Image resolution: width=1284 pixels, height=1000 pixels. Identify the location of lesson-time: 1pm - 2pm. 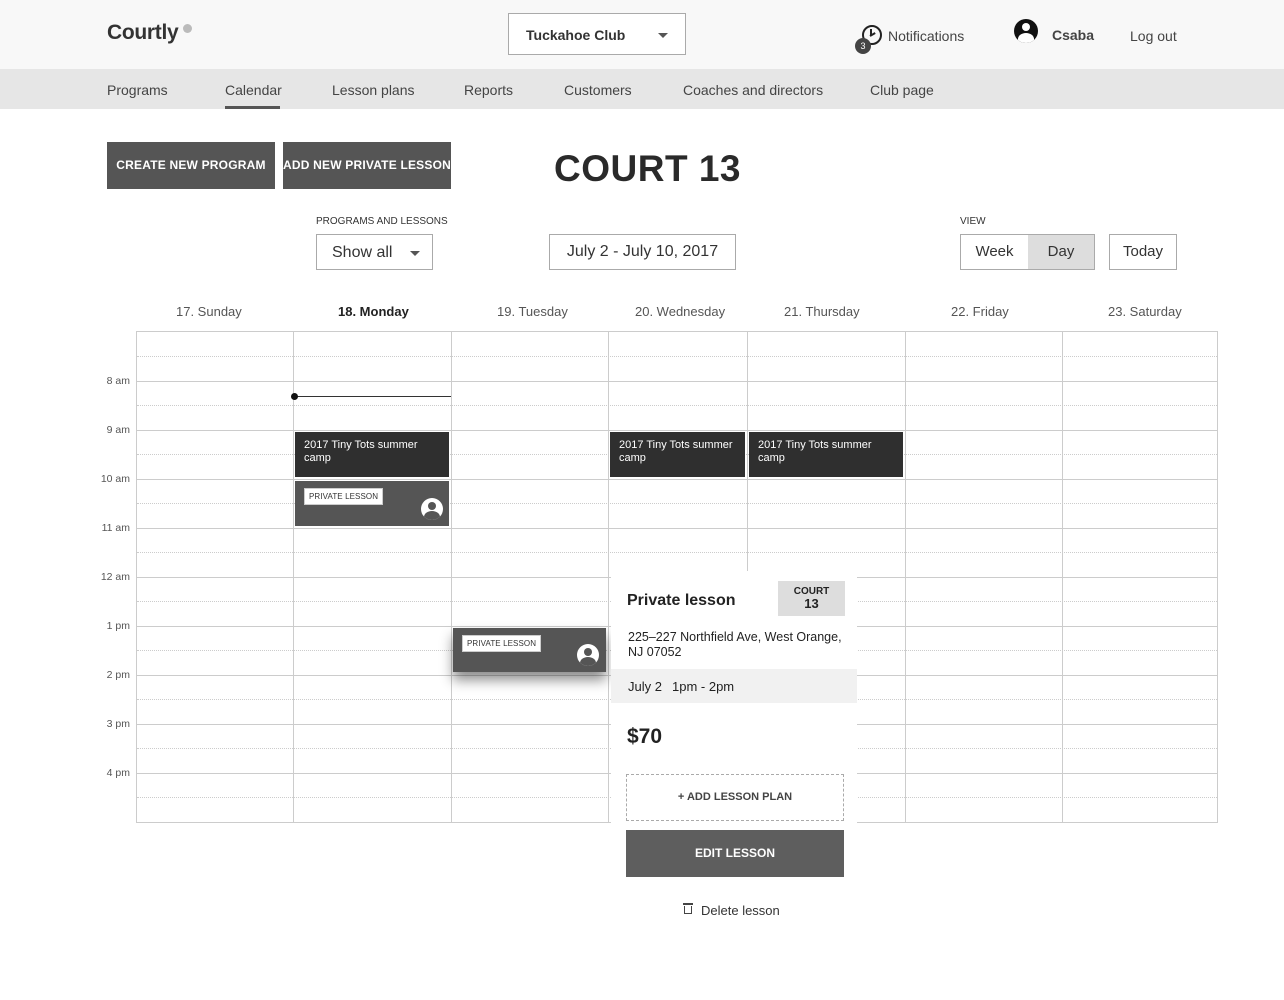
(703, 686).